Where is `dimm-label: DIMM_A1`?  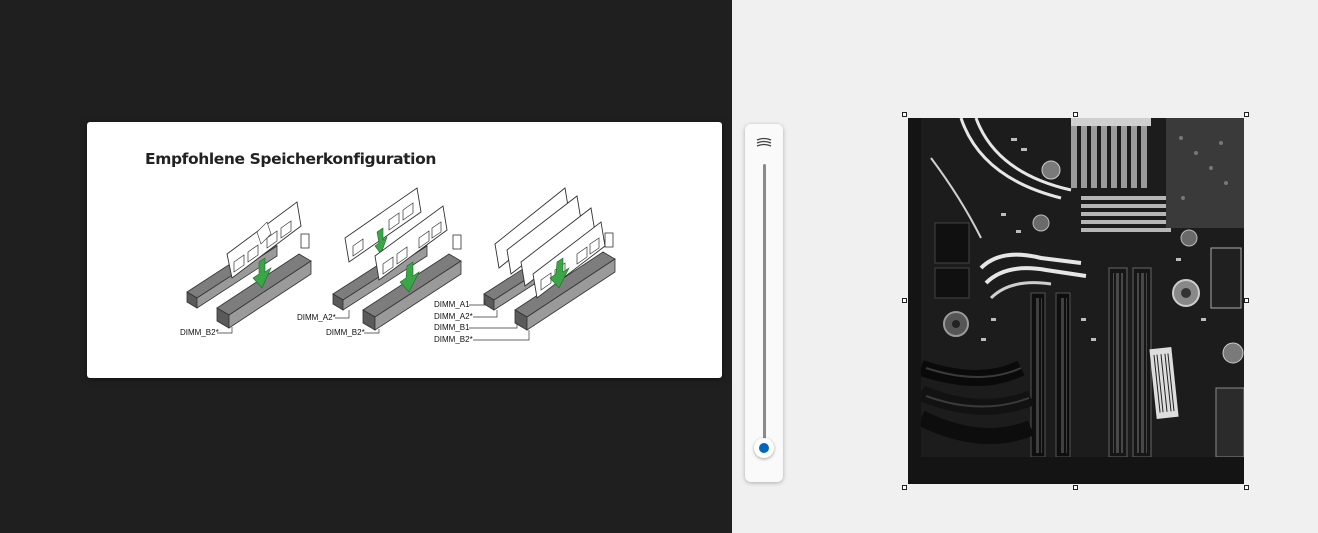
dimm-label: DIMM_A1 is located at coordinates (452, 304).